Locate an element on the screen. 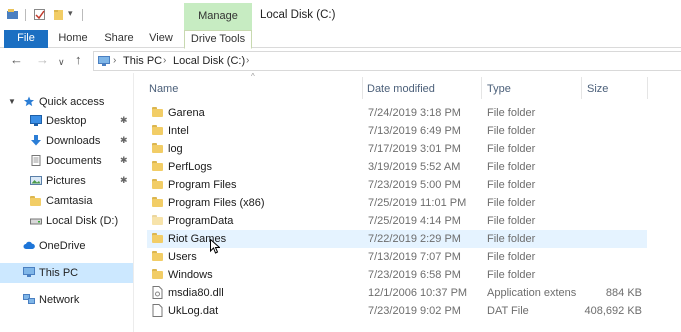 This screenshot has width=681, height=332. breadcrumb-this-pc: This PC is located at coordinates (142, 61).